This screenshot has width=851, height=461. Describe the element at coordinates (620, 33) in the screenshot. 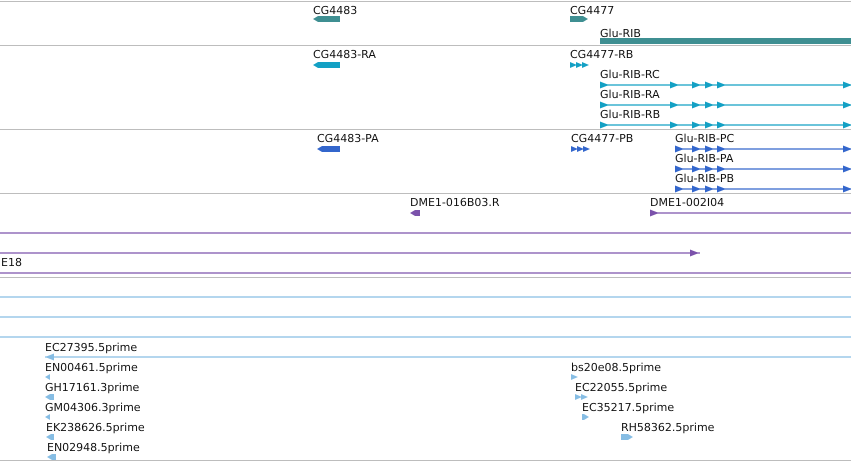

I see `feature-label: Glu-RIB` at that location.